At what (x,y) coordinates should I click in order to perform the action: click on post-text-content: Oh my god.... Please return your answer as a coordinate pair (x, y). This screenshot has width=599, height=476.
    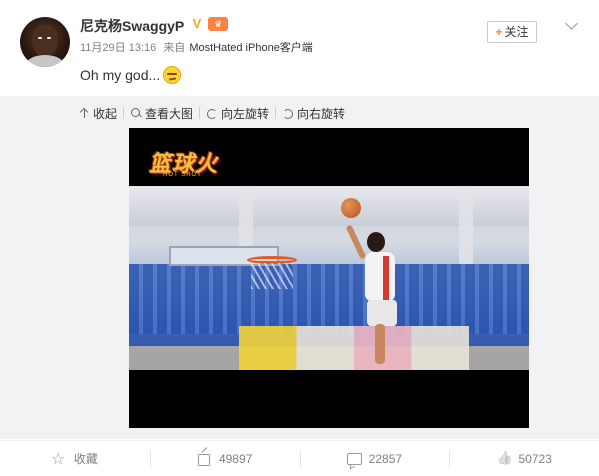
    Looking at the image, I should click on (120, 75).